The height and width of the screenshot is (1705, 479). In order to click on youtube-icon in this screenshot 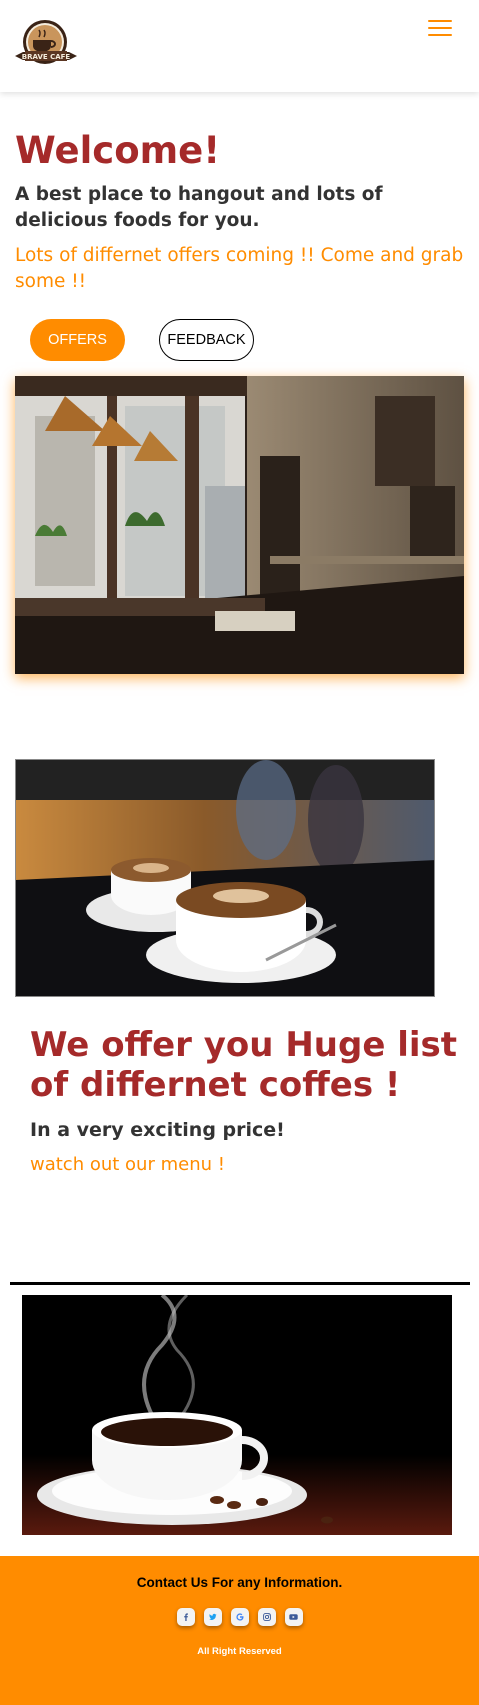, I will do `click(293, 1617)`.